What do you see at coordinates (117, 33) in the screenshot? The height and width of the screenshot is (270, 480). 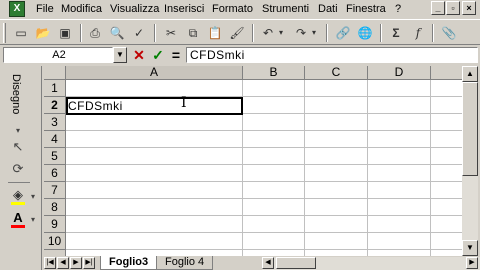 I see `print-preview-icon: 🔍` at bounding box center [117, 33].